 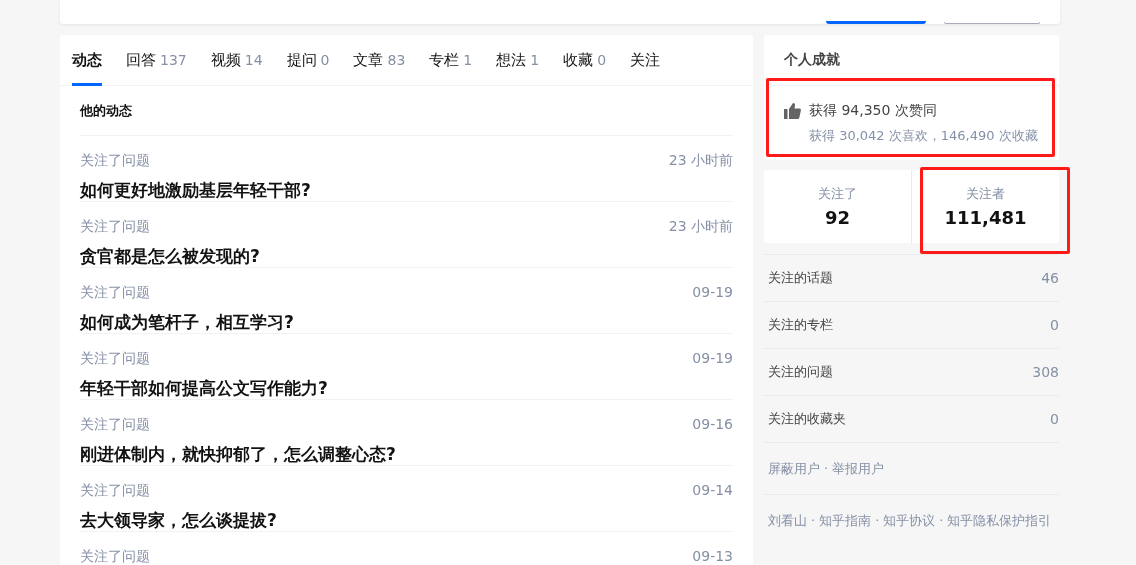 What do you see at coordinates (406, 388) in the screenshot?
I see `question-link: 年轻干部如何提高公文写作能力?` at bounding box center [406, 388].